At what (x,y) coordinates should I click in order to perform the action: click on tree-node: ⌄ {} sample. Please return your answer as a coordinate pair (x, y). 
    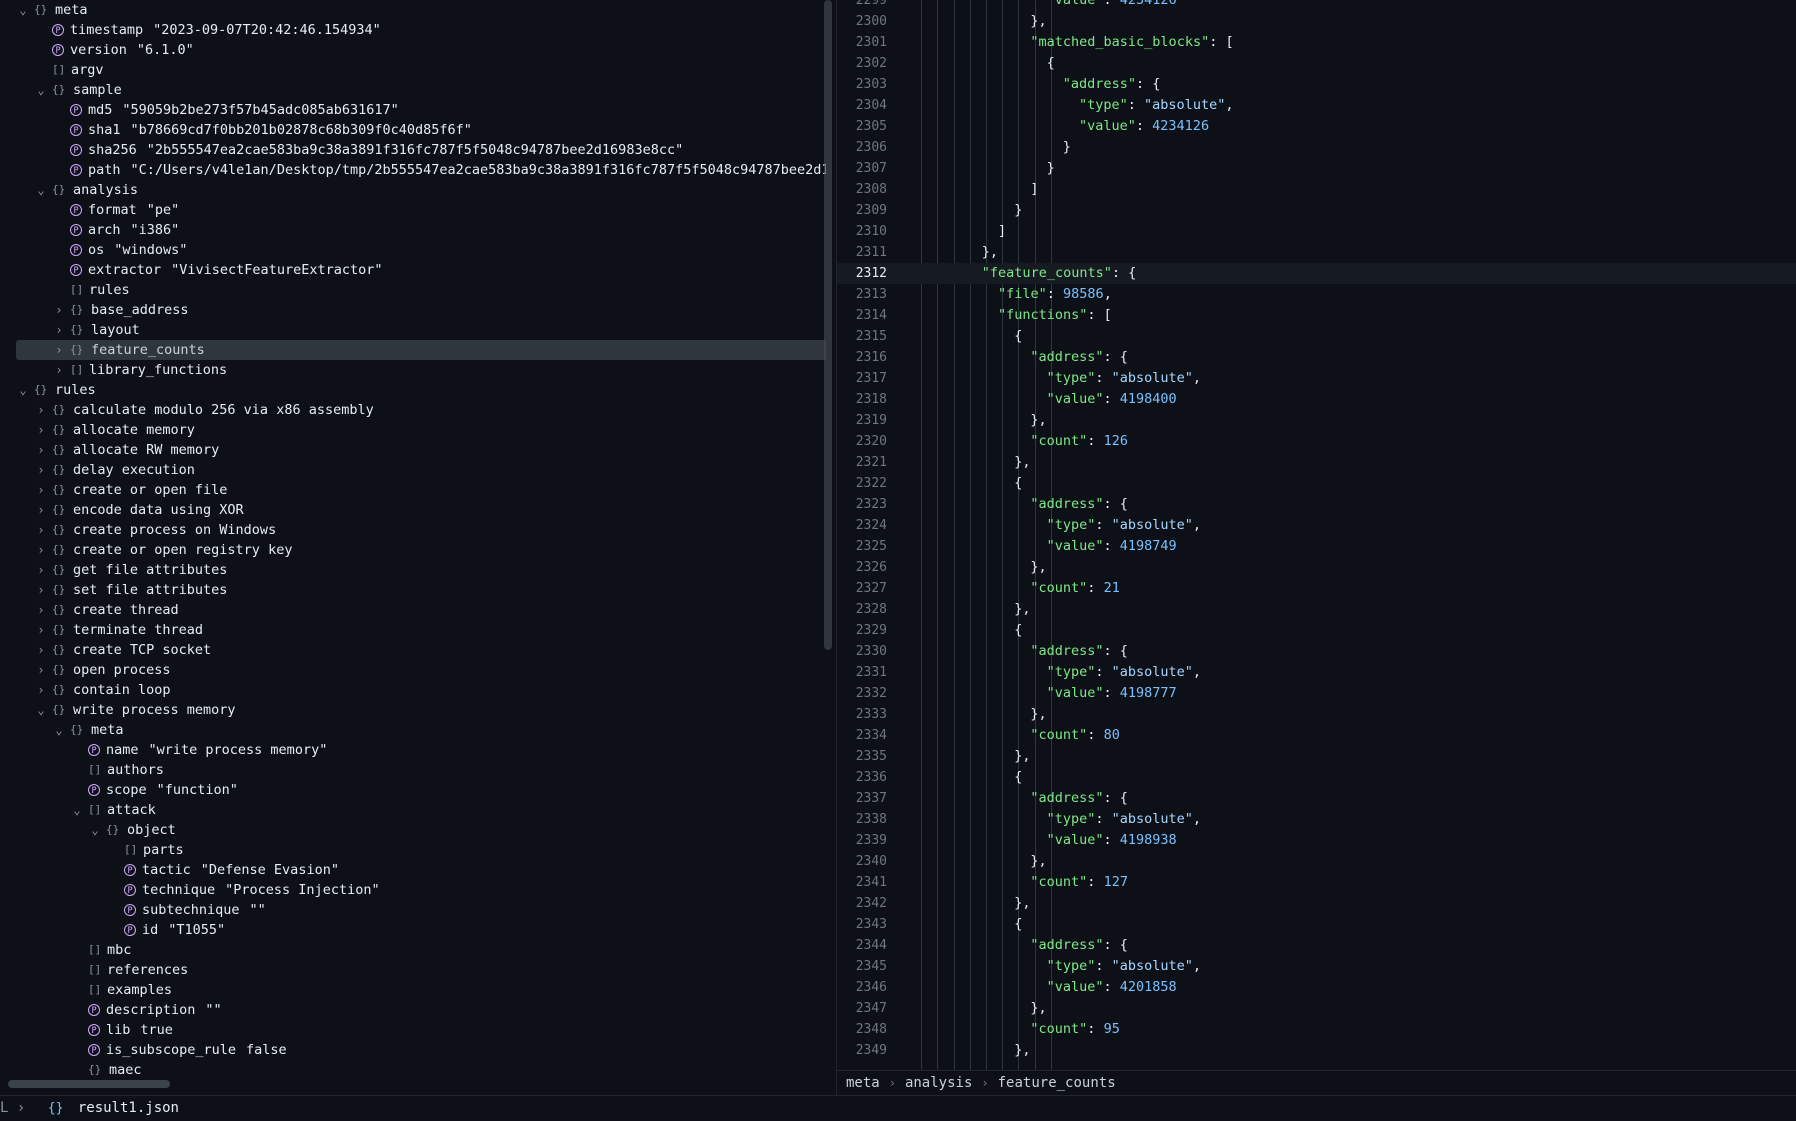
    Looking at the image, I should click on (77, 90).